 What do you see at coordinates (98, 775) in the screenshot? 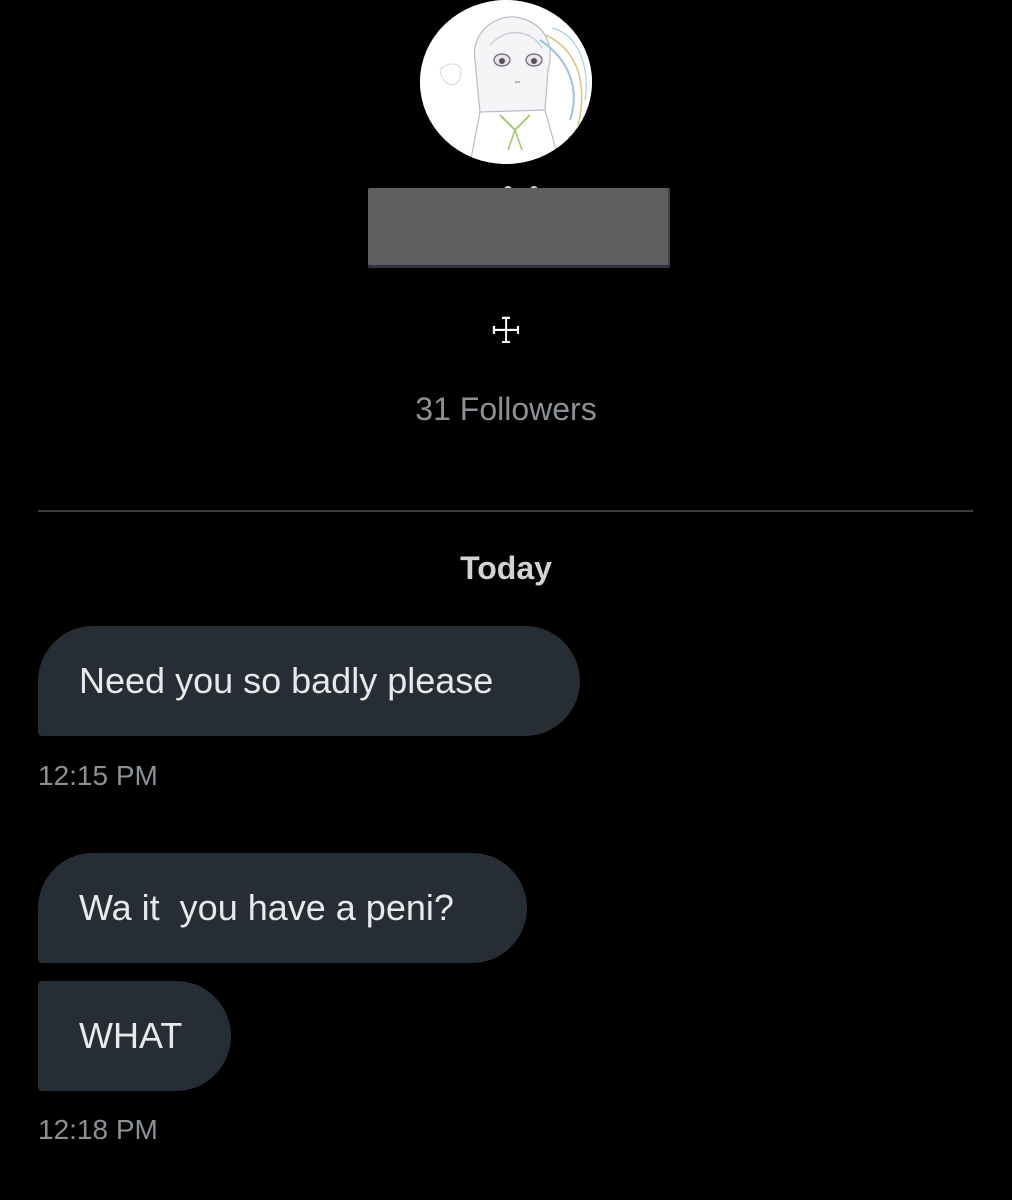
I see `message-timestamp: 12:15 PM` at bounding box center [98, 775].